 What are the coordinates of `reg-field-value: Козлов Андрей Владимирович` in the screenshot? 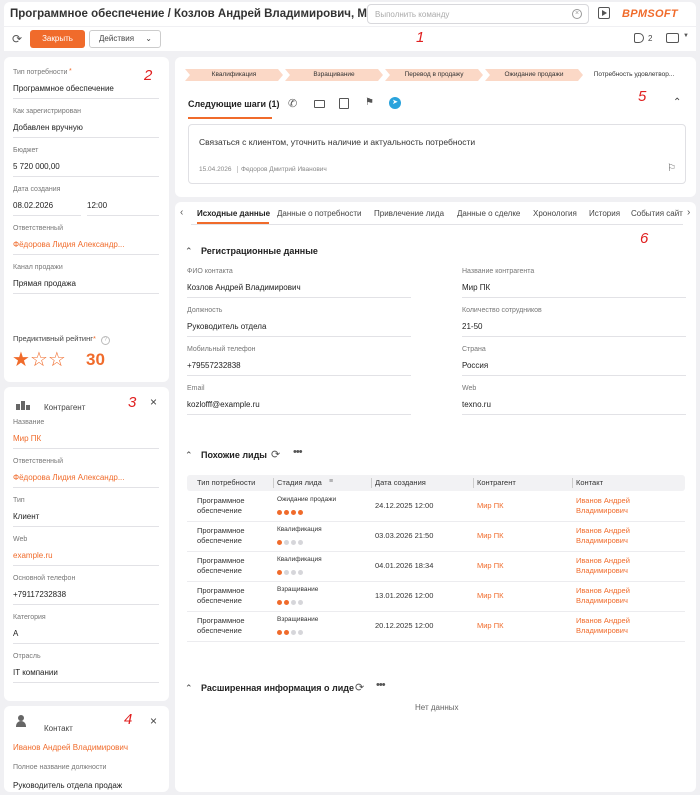 It's located at (299, 290).